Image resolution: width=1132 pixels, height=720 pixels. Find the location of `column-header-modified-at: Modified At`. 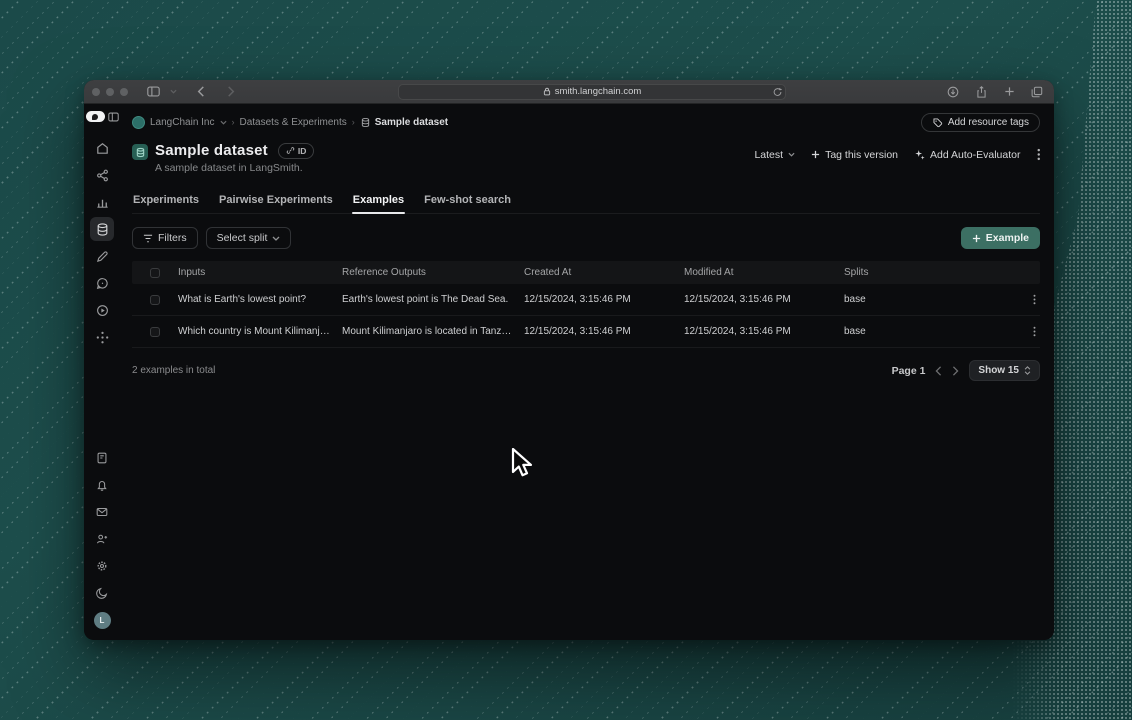

column-header-modified-at: Modified At is located at coordinates (764, 272).